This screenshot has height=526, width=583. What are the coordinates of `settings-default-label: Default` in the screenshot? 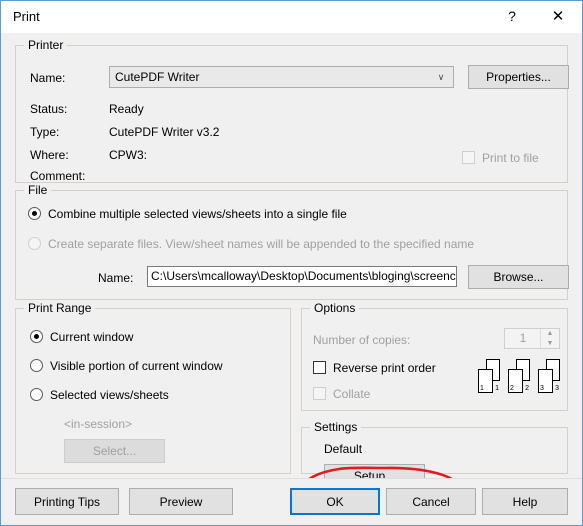 It's located at (343, 449).